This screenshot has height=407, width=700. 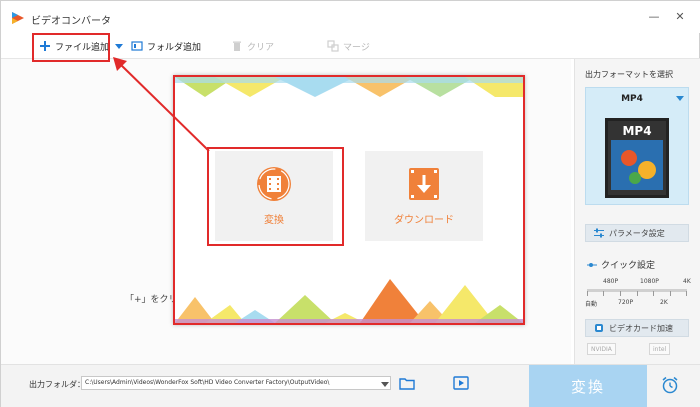 What do you see at coordinates (632, 99) in the screenshot?
I see `format-name: MP4` at bounding box center [632, 99].